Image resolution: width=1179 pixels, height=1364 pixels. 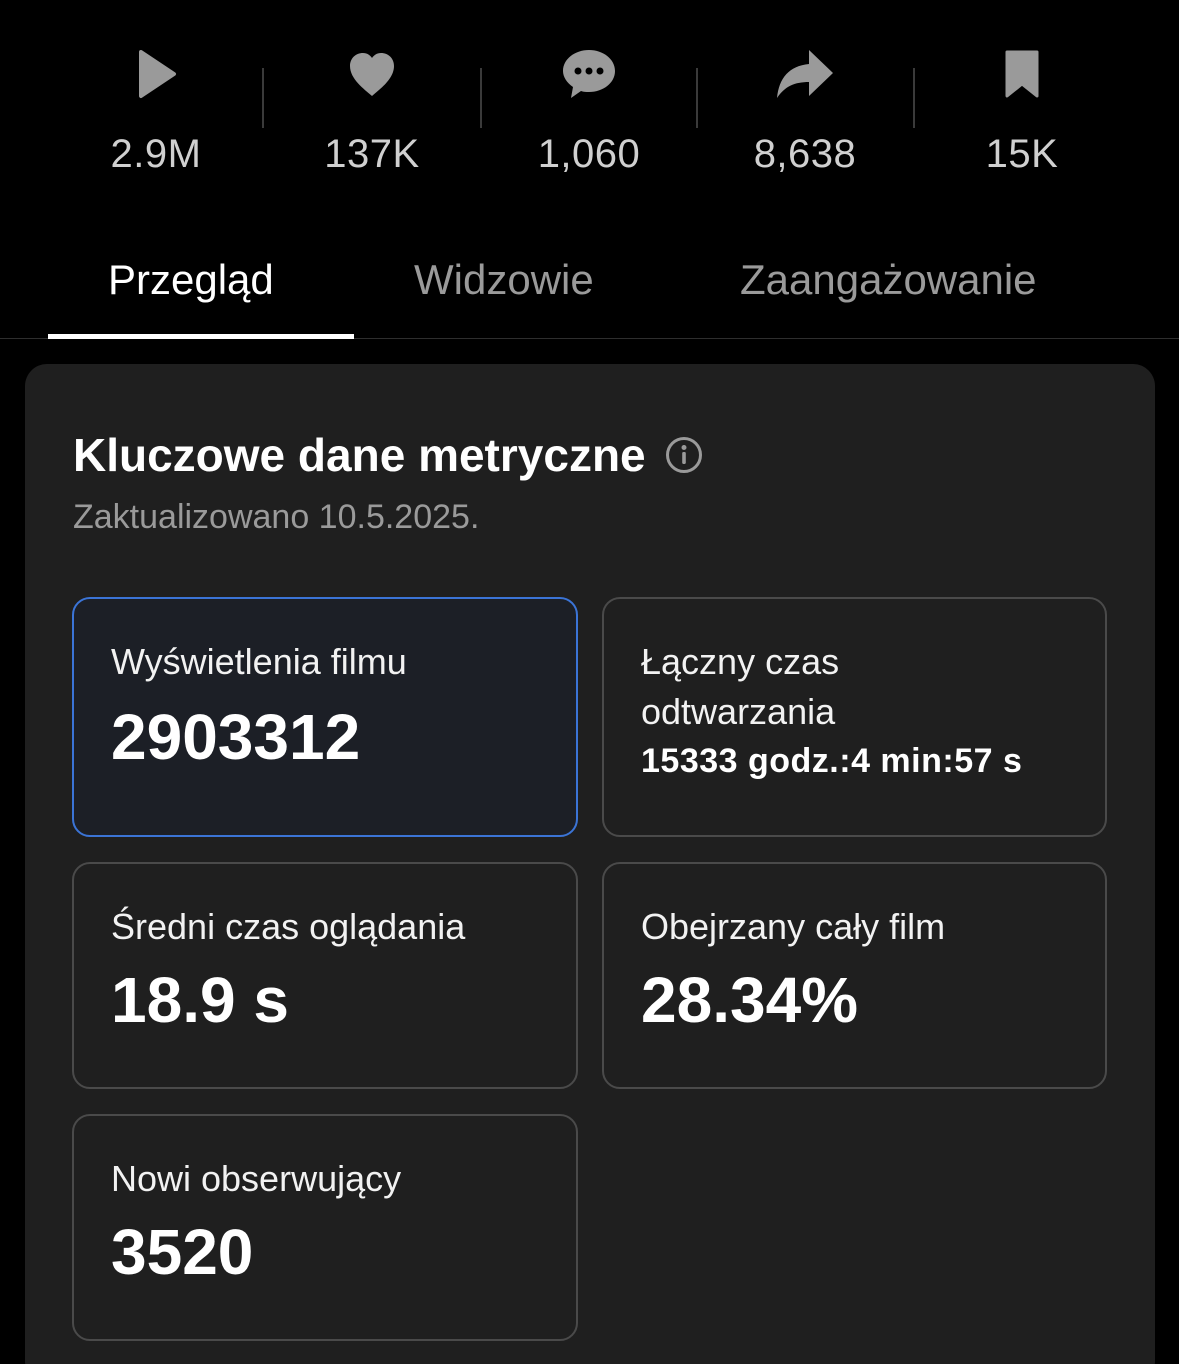 What do you see at coordinates (805, 154) in the screenshot?
I see `shares-count: 8,638` at bounding box center [805, 154].